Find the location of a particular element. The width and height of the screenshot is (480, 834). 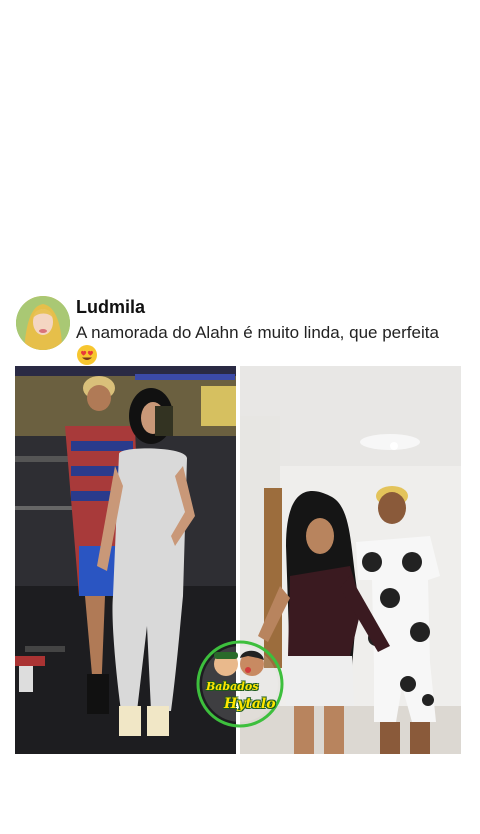

watermark-line-2: Hytalo is located at coordinates (250, 704).